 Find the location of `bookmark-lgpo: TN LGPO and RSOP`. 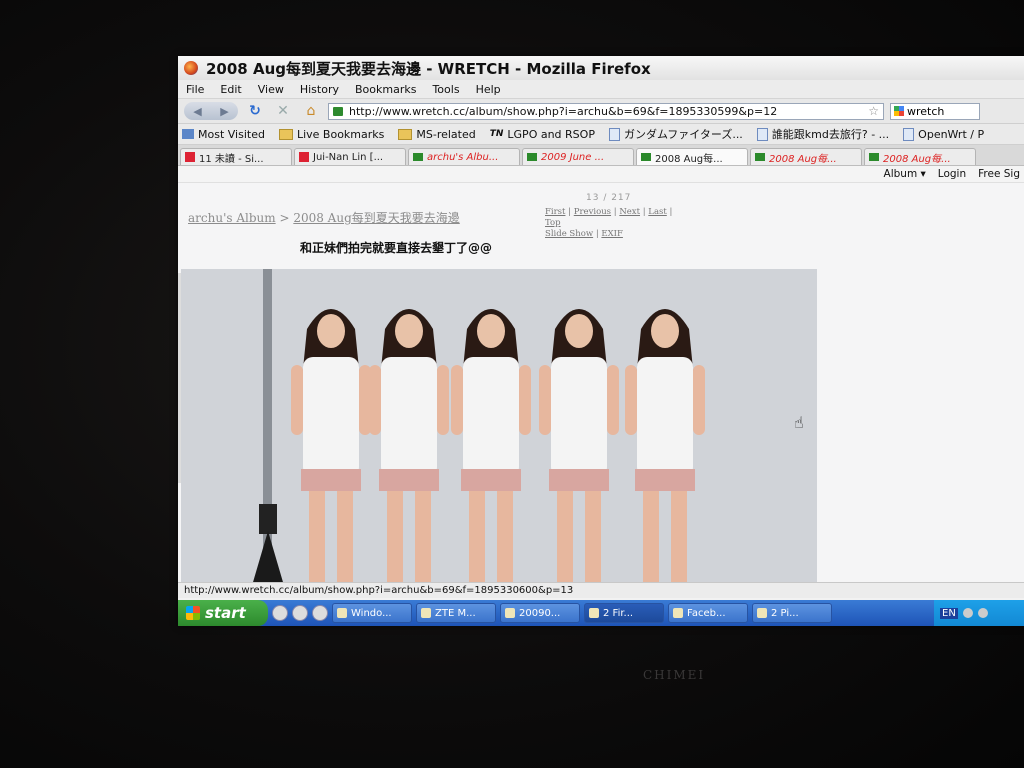

bookmark-lgpo: TN LGPO and RSOP is located at coordinates (542, 134).